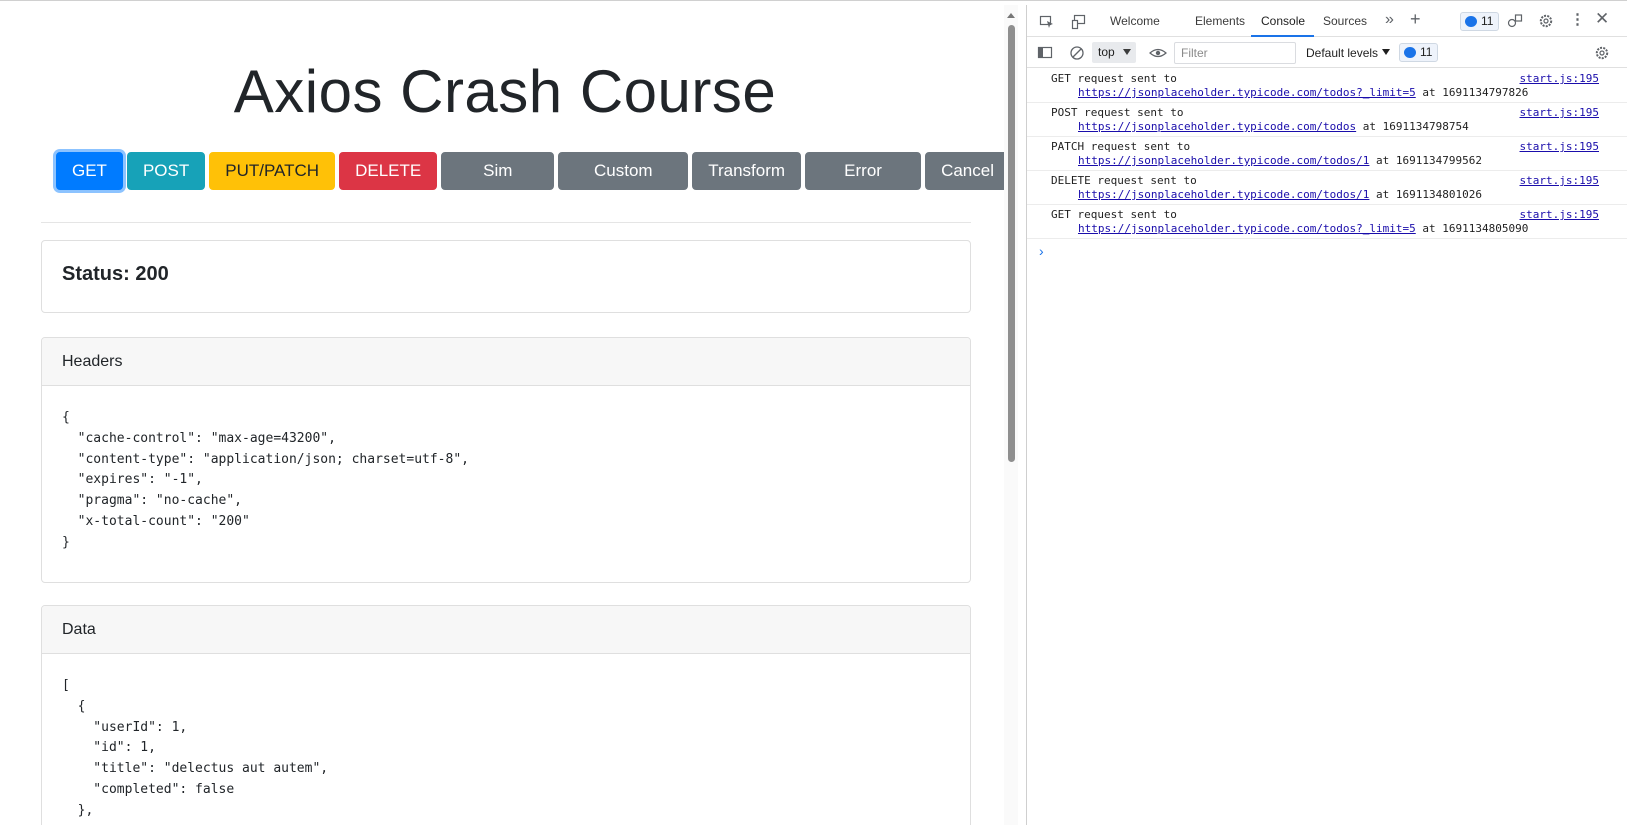 The height and width of the screenshot is (825, 1627). I want to click on cancel-button: Cancel, so click(967, 171).